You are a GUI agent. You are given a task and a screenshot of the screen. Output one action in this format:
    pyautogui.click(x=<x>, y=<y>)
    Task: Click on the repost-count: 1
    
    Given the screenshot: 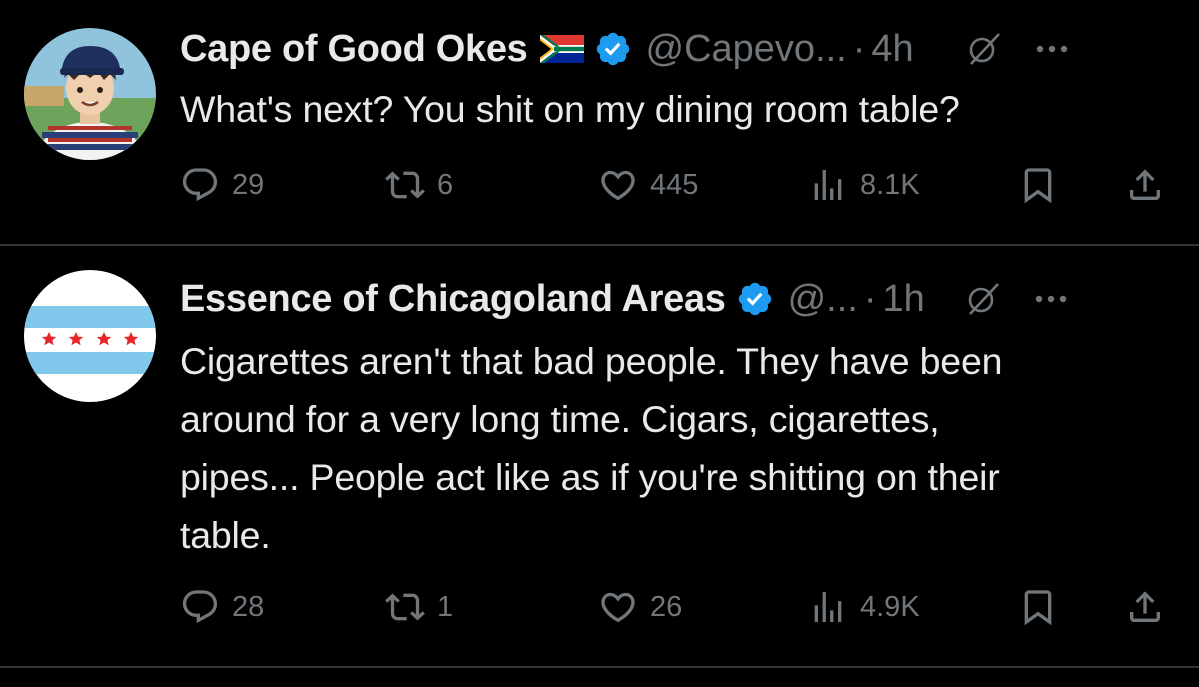 What is the action you would take?
    pyautogui.click(x=445, y=606)
    